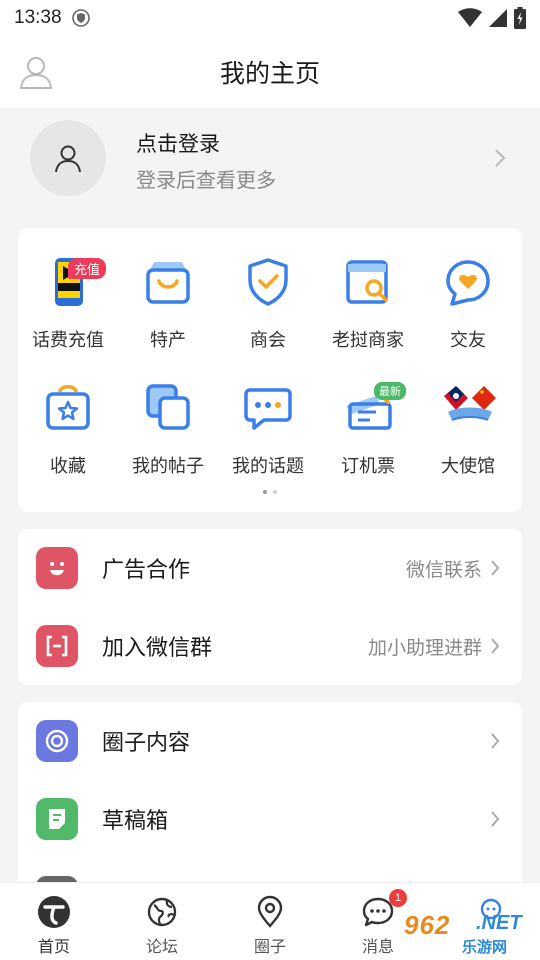 The height and width of the screenshot is (960, 540). I want to click on site-watermark-logo: 962 .NET 乐游网, so click(470, 933).